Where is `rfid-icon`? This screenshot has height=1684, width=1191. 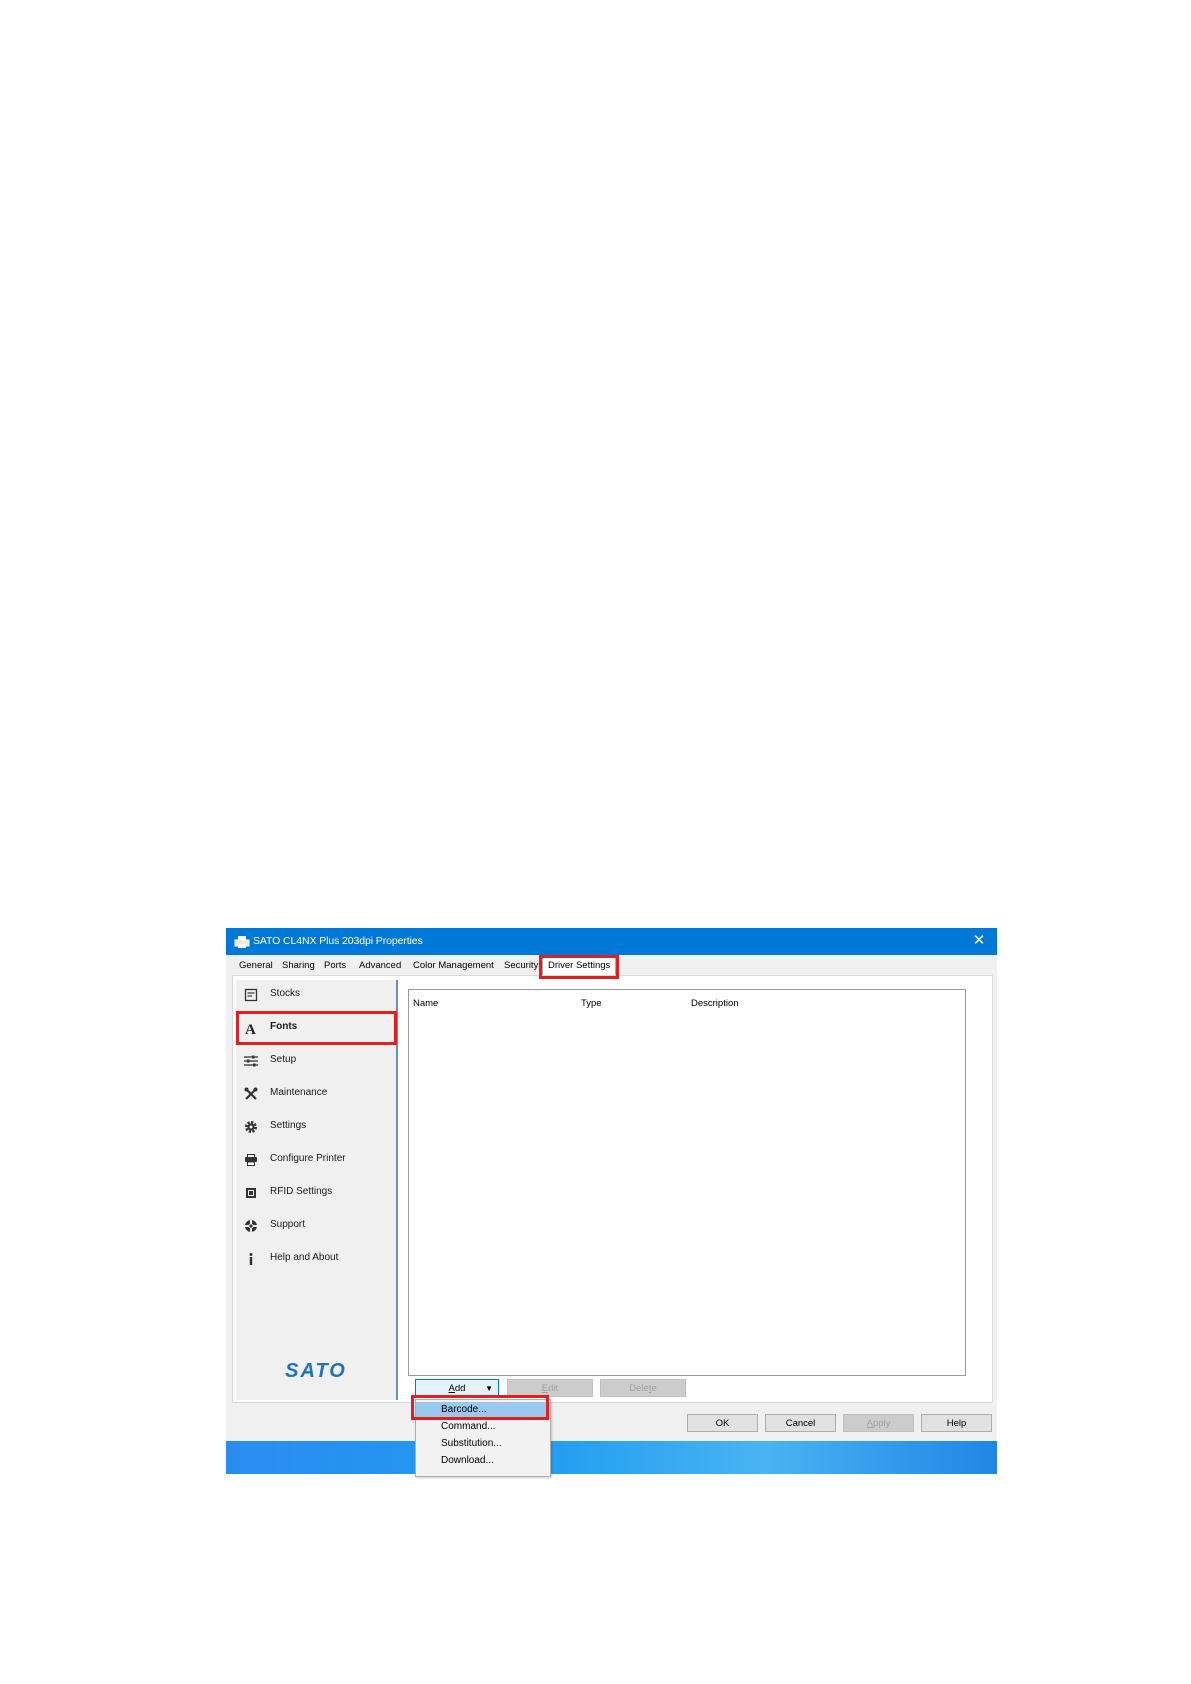 rfid-icon is located at coordinates (251, 1193).